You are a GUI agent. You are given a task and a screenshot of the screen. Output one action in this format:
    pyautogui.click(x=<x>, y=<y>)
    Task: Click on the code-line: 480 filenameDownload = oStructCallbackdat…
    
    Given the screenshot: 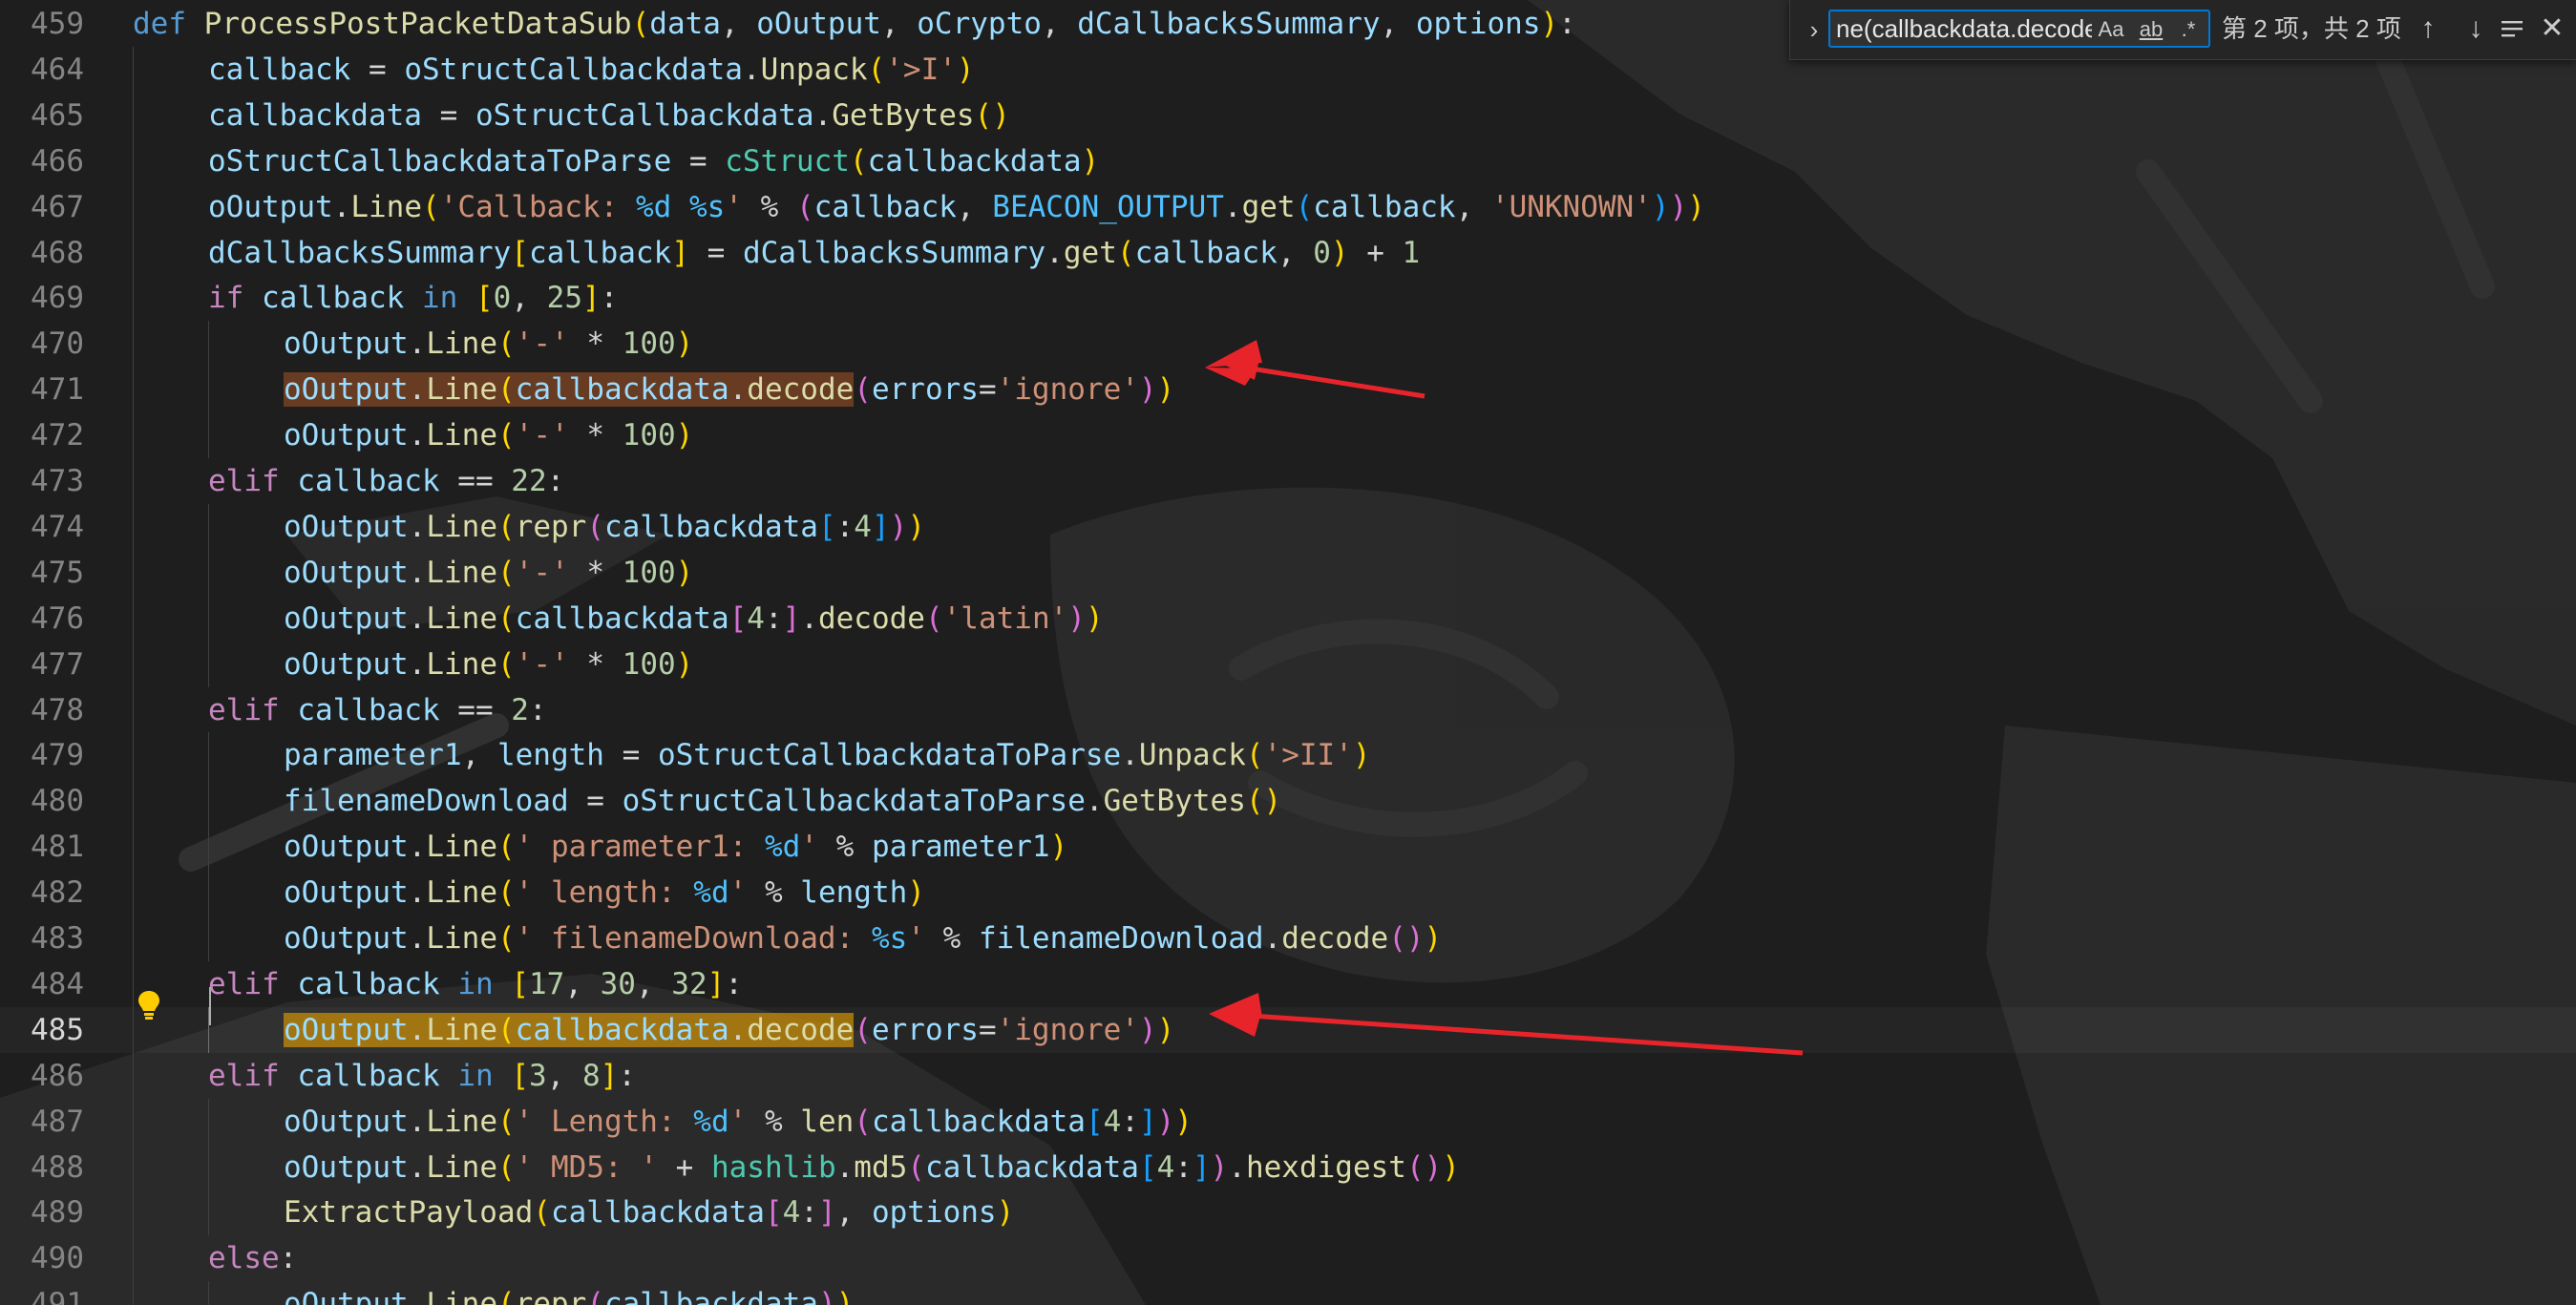 What is the action you would take?
    pyautogui.click(x=1288, y=801)
    